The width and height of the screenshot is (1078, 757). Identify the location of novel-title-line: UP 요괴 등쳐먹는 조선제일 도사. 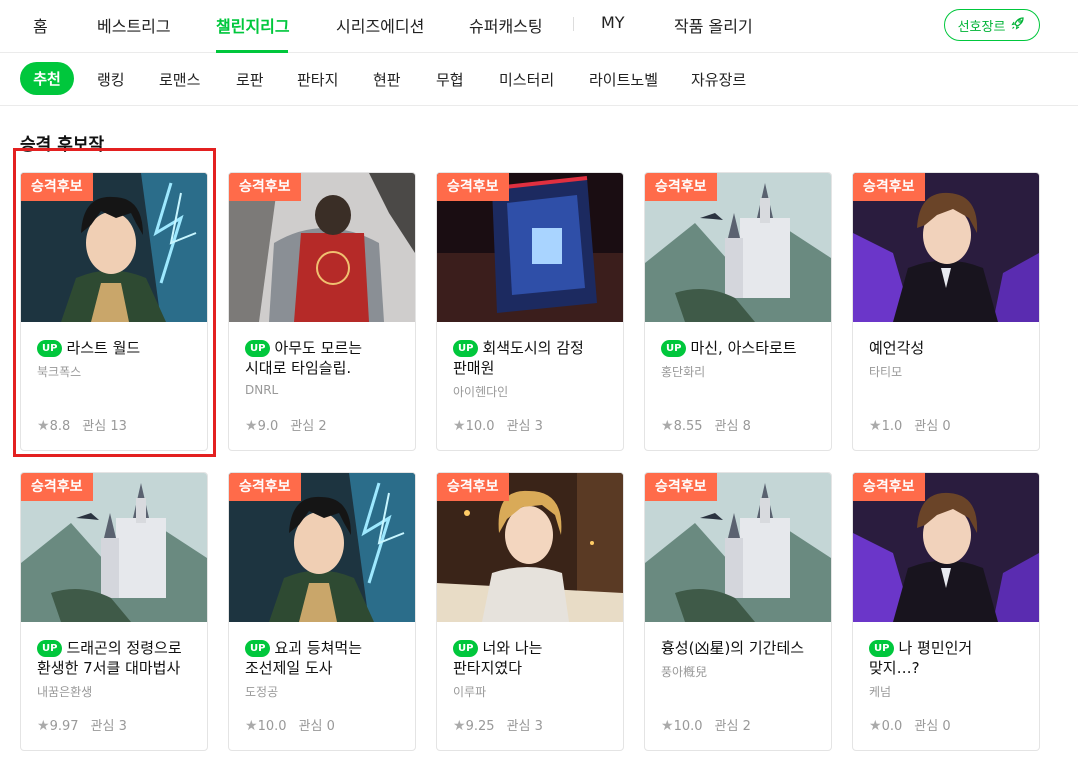
(322, 658).